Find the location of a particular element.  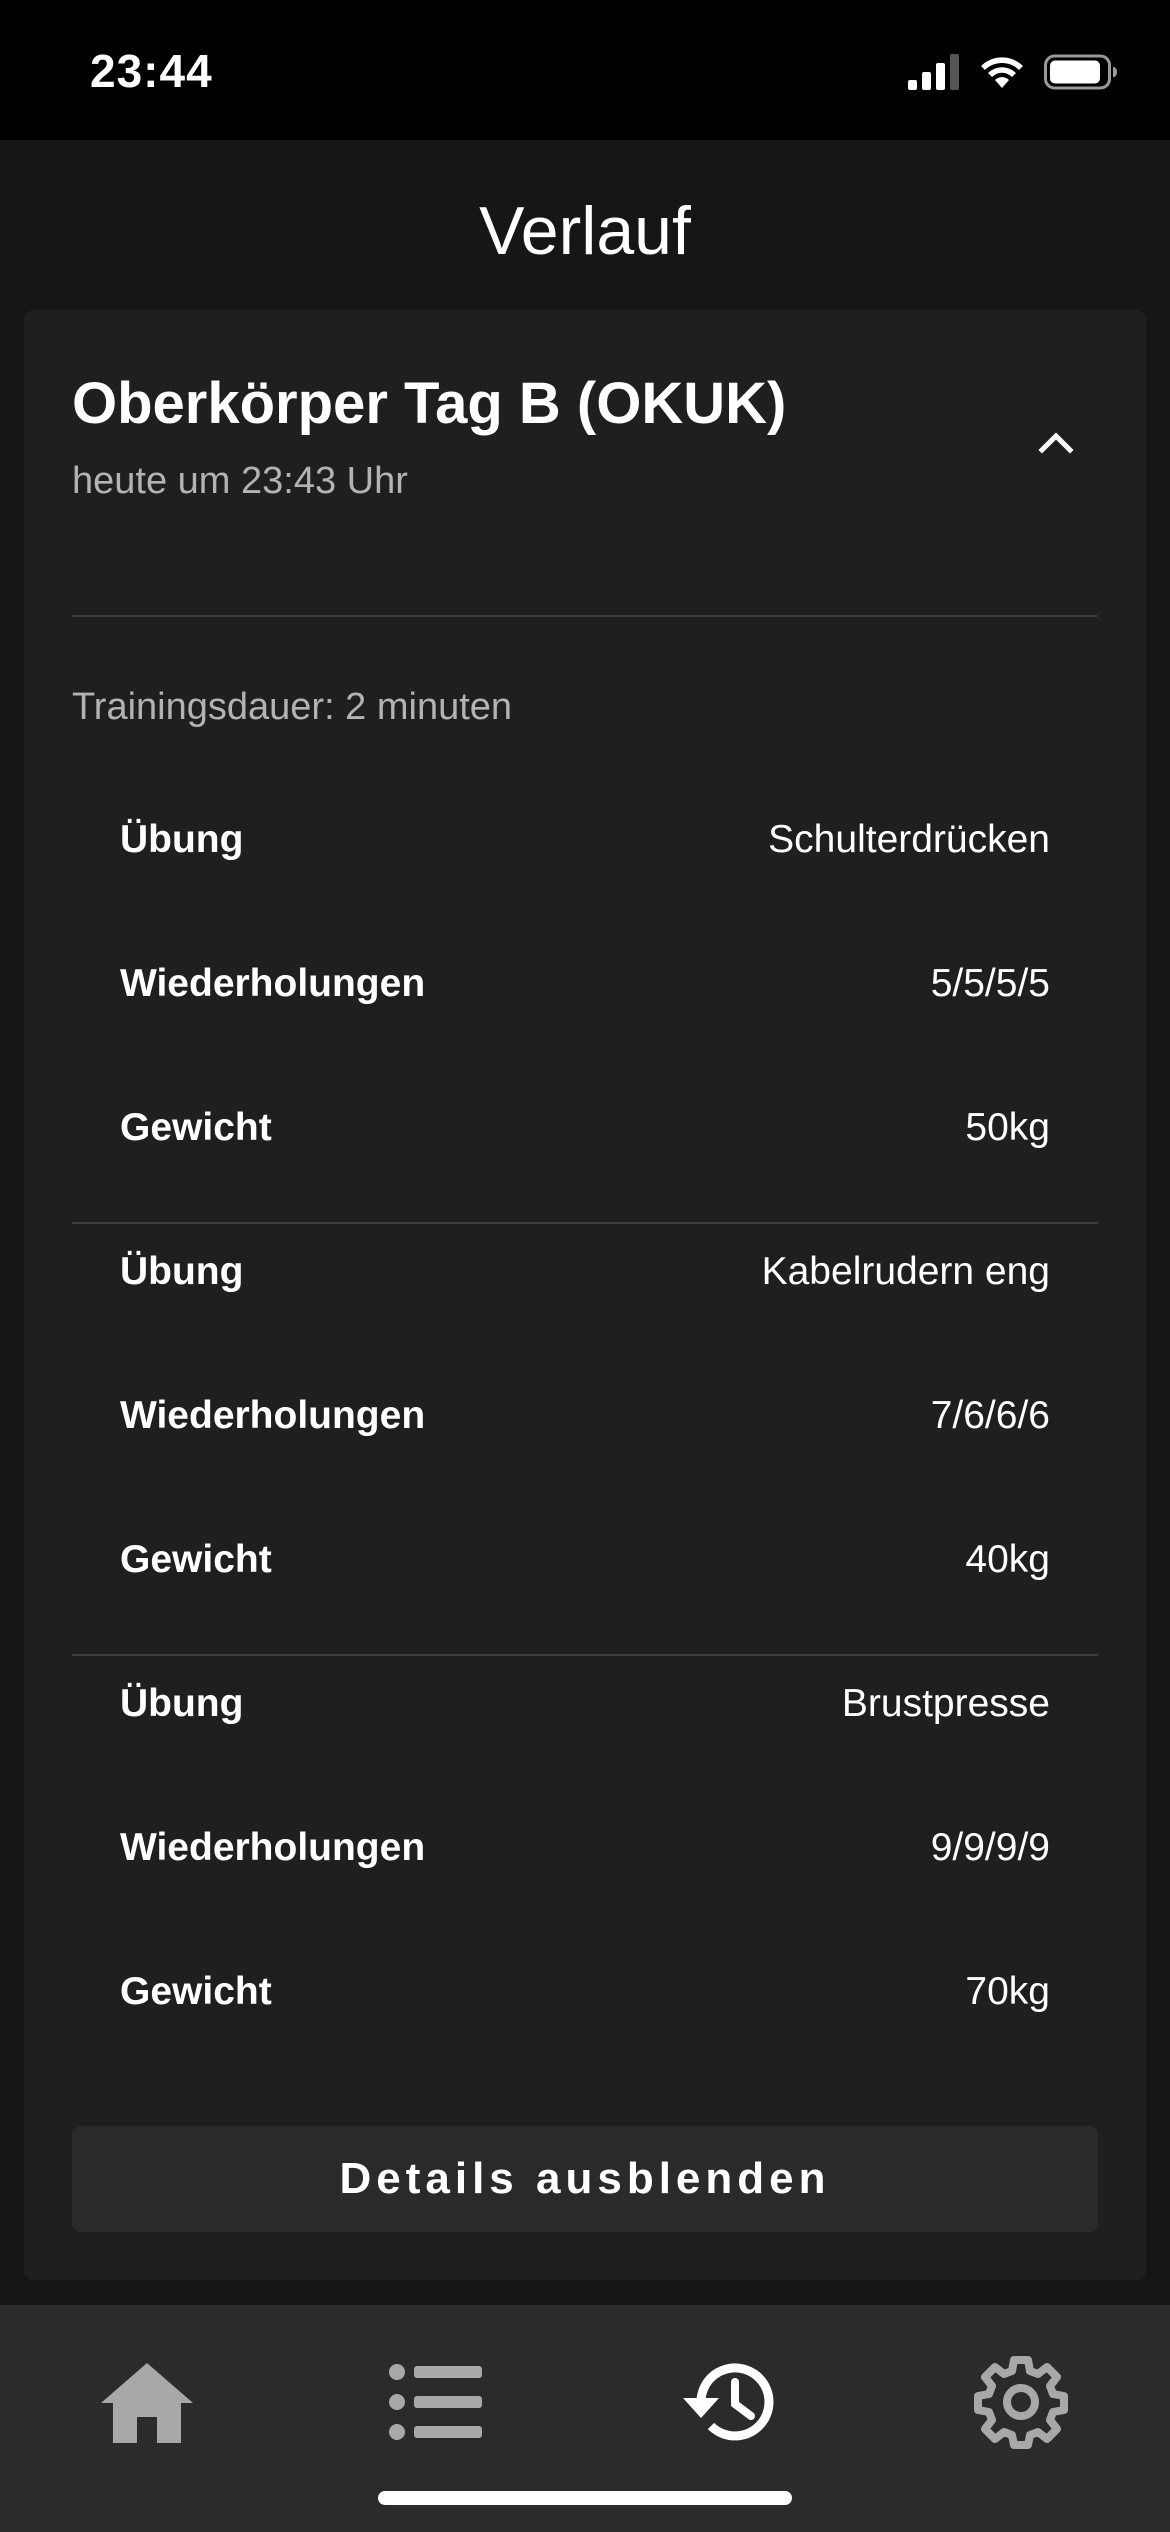

tab-settings is located at coordinates (1021, 2402).